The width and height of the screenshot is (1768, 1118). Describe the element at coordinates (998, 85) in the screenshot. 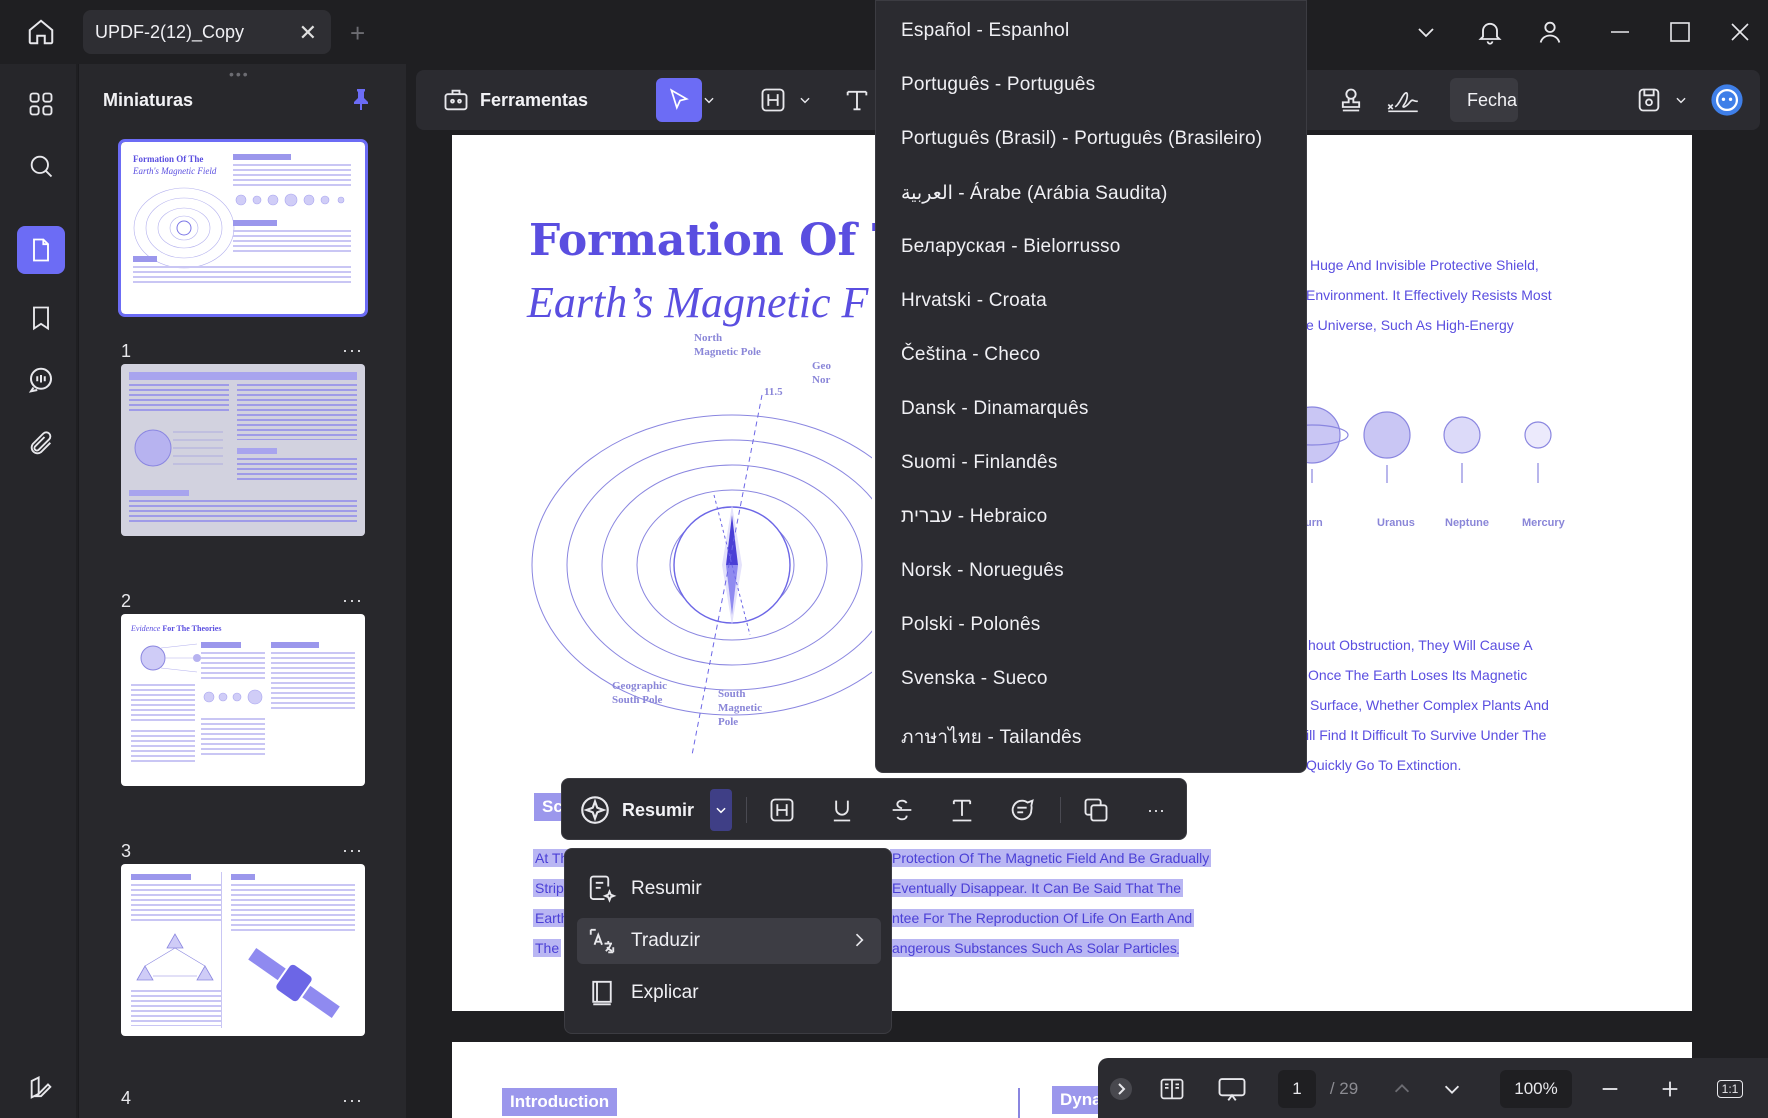

I see `language-option: Português - Português` at that location.